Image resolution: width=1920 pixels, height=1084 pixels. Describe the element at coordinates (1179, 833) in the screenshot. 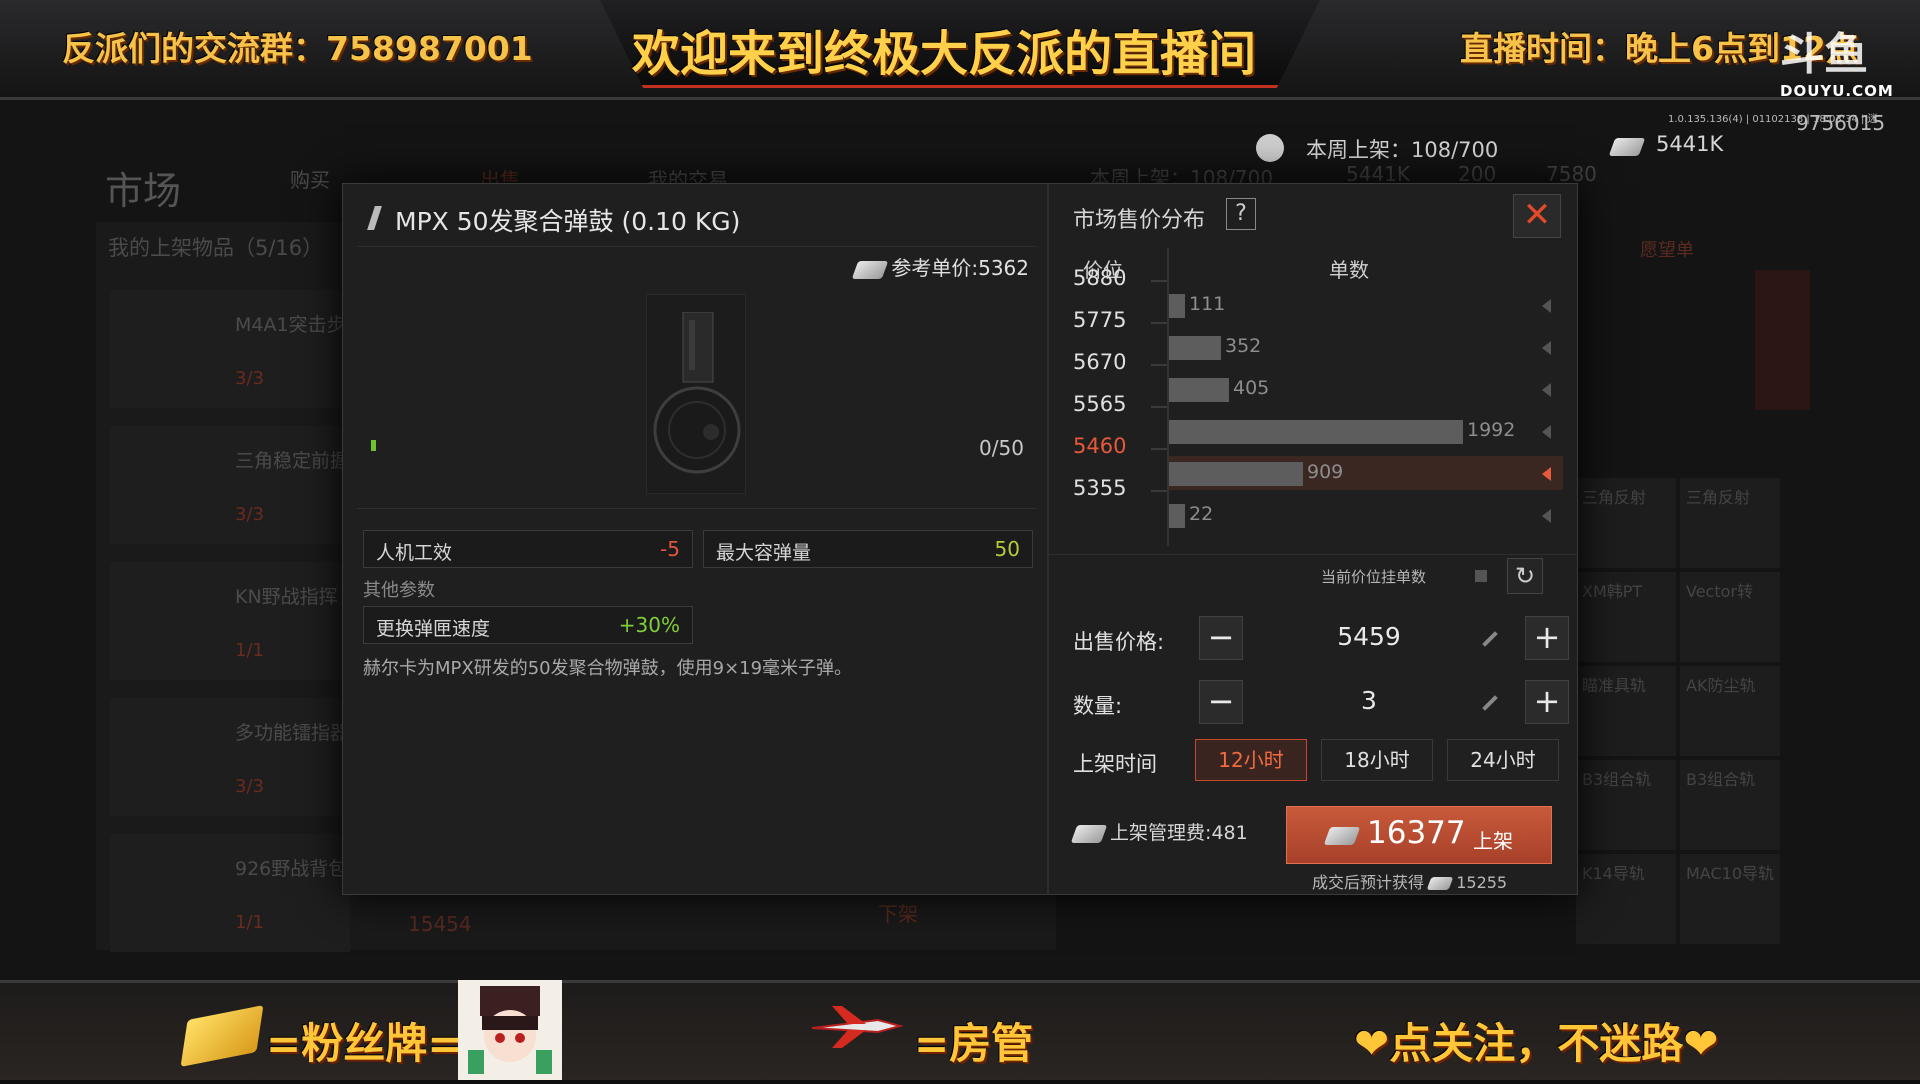

I see `listing-fee-text: 上架管理费:481` at that location.